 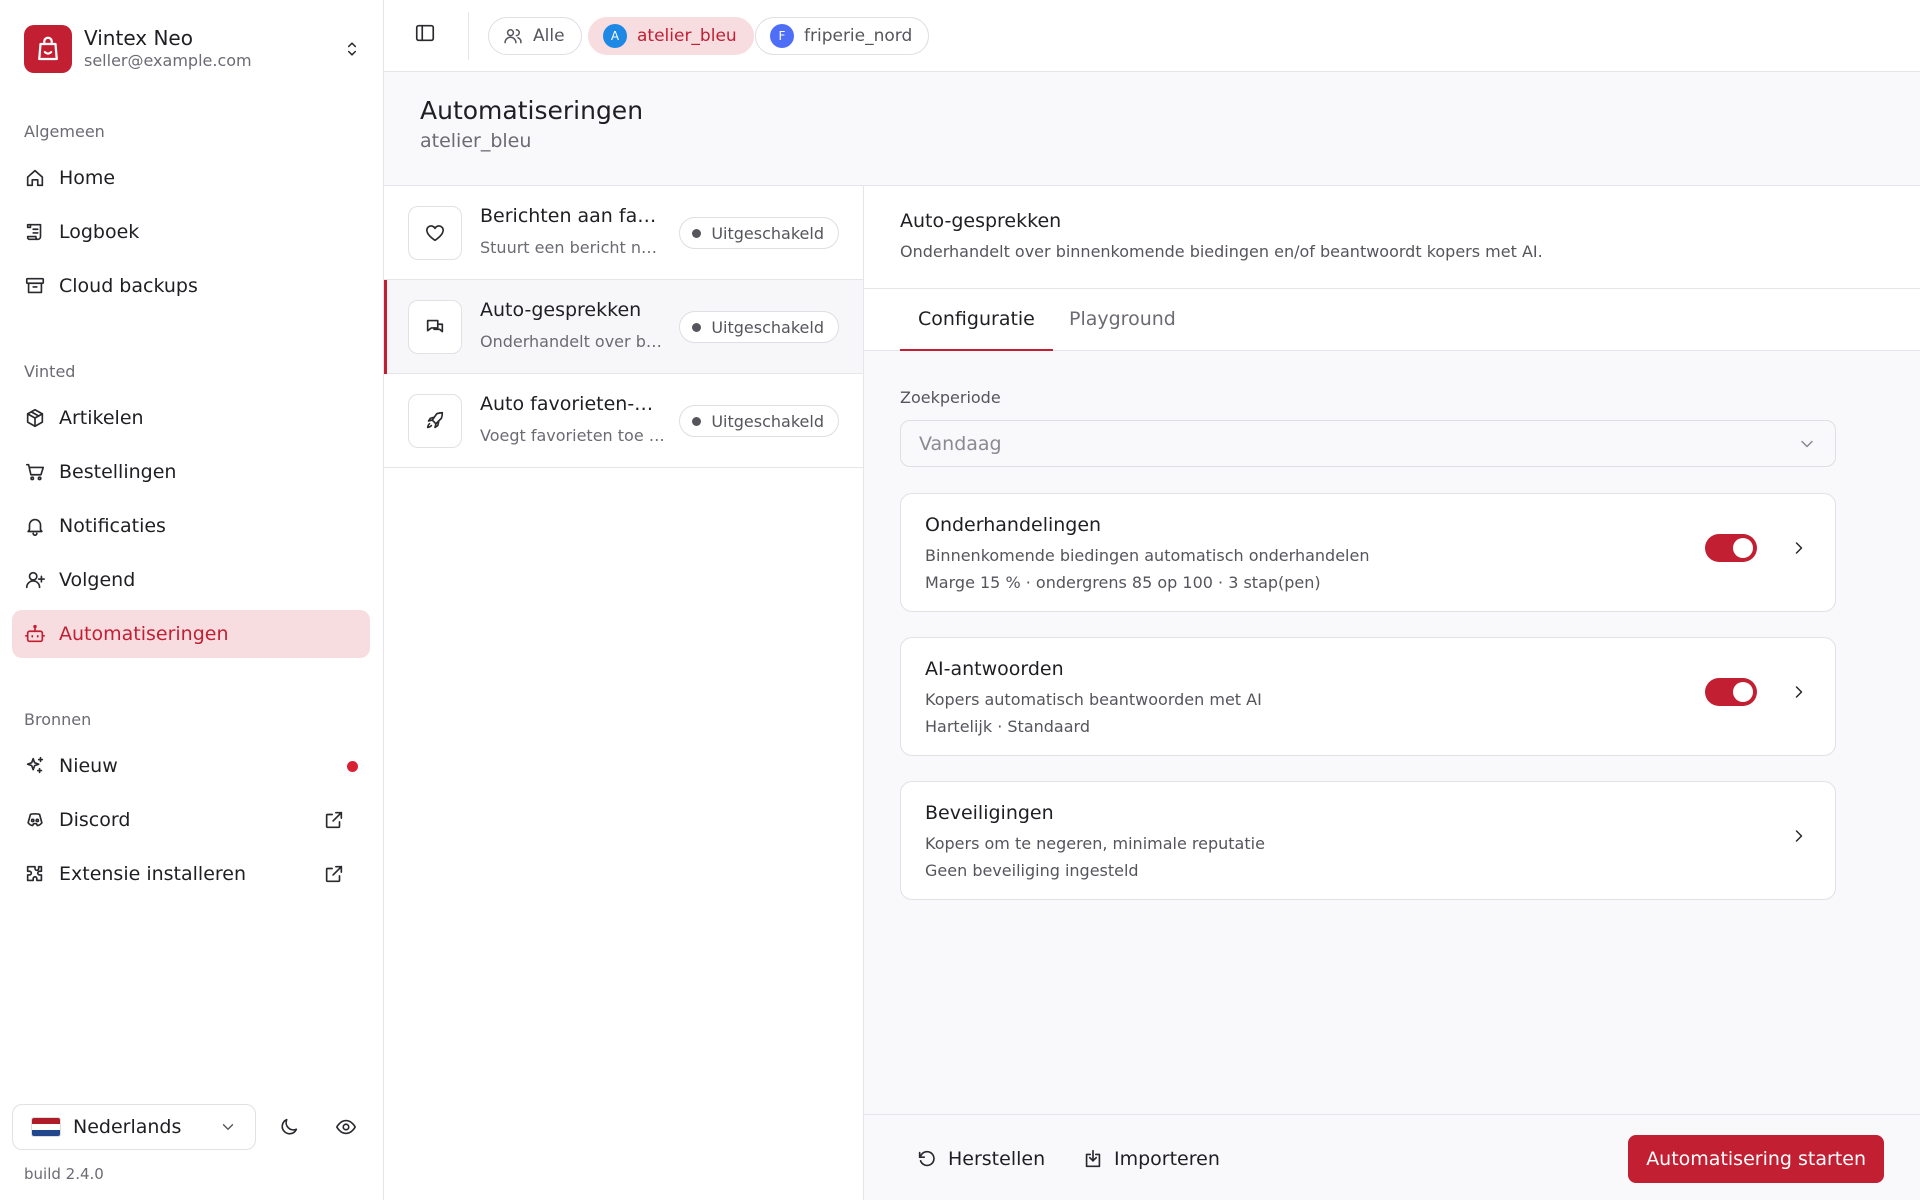 I want to click on sidebar-item-label: Logboek, so click(x=99, y=232).